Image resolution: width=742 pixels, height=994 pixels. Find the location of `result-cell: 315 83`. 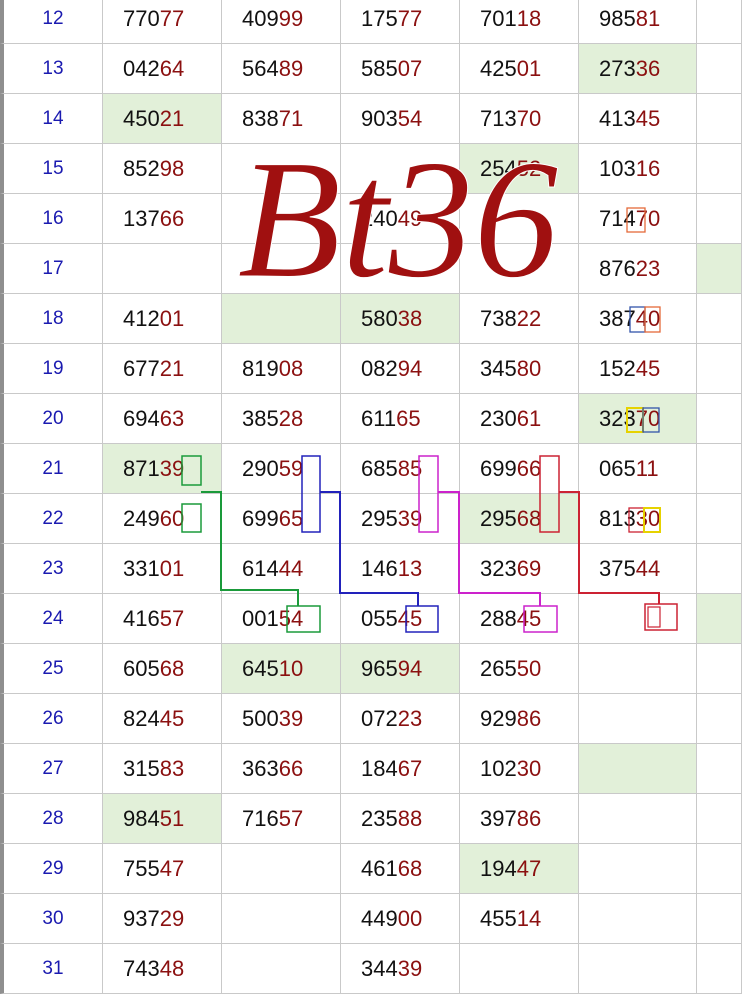

result-cell: 315 83 is located at coordinates (162, 769).